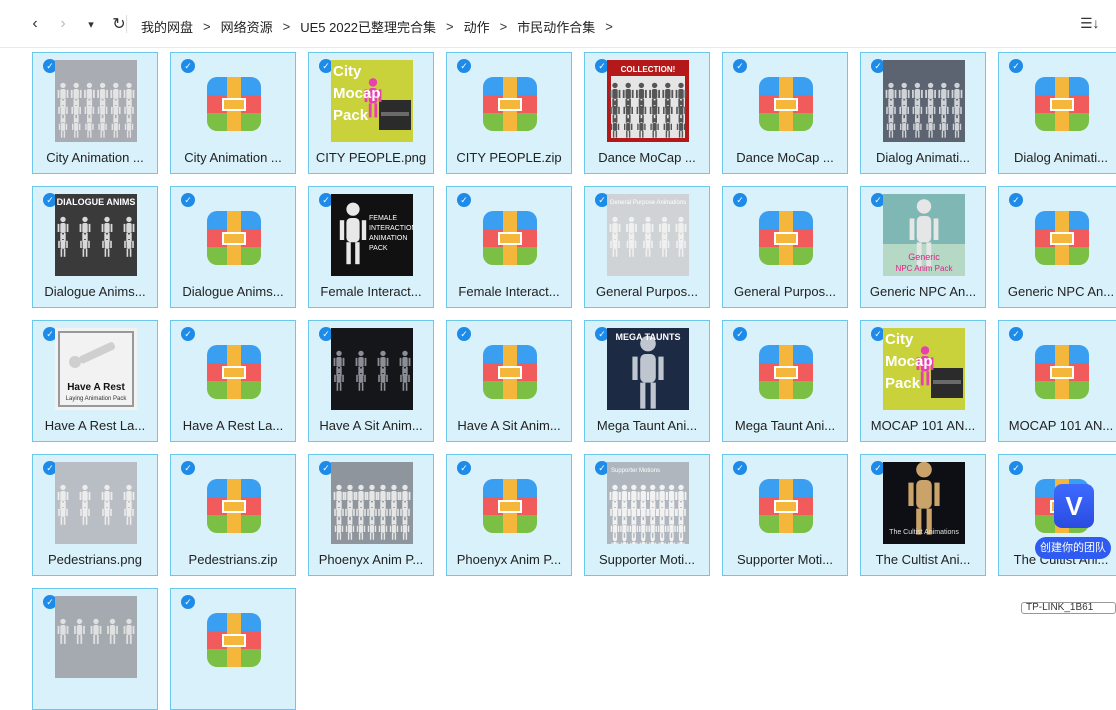 The image size is (1116, 710). What do you see at coordinates (96, 369) in the screenshot?
I see `image-thumbnail: Have A Rest Laying Animation Pack` at bounding box center [96, 369].